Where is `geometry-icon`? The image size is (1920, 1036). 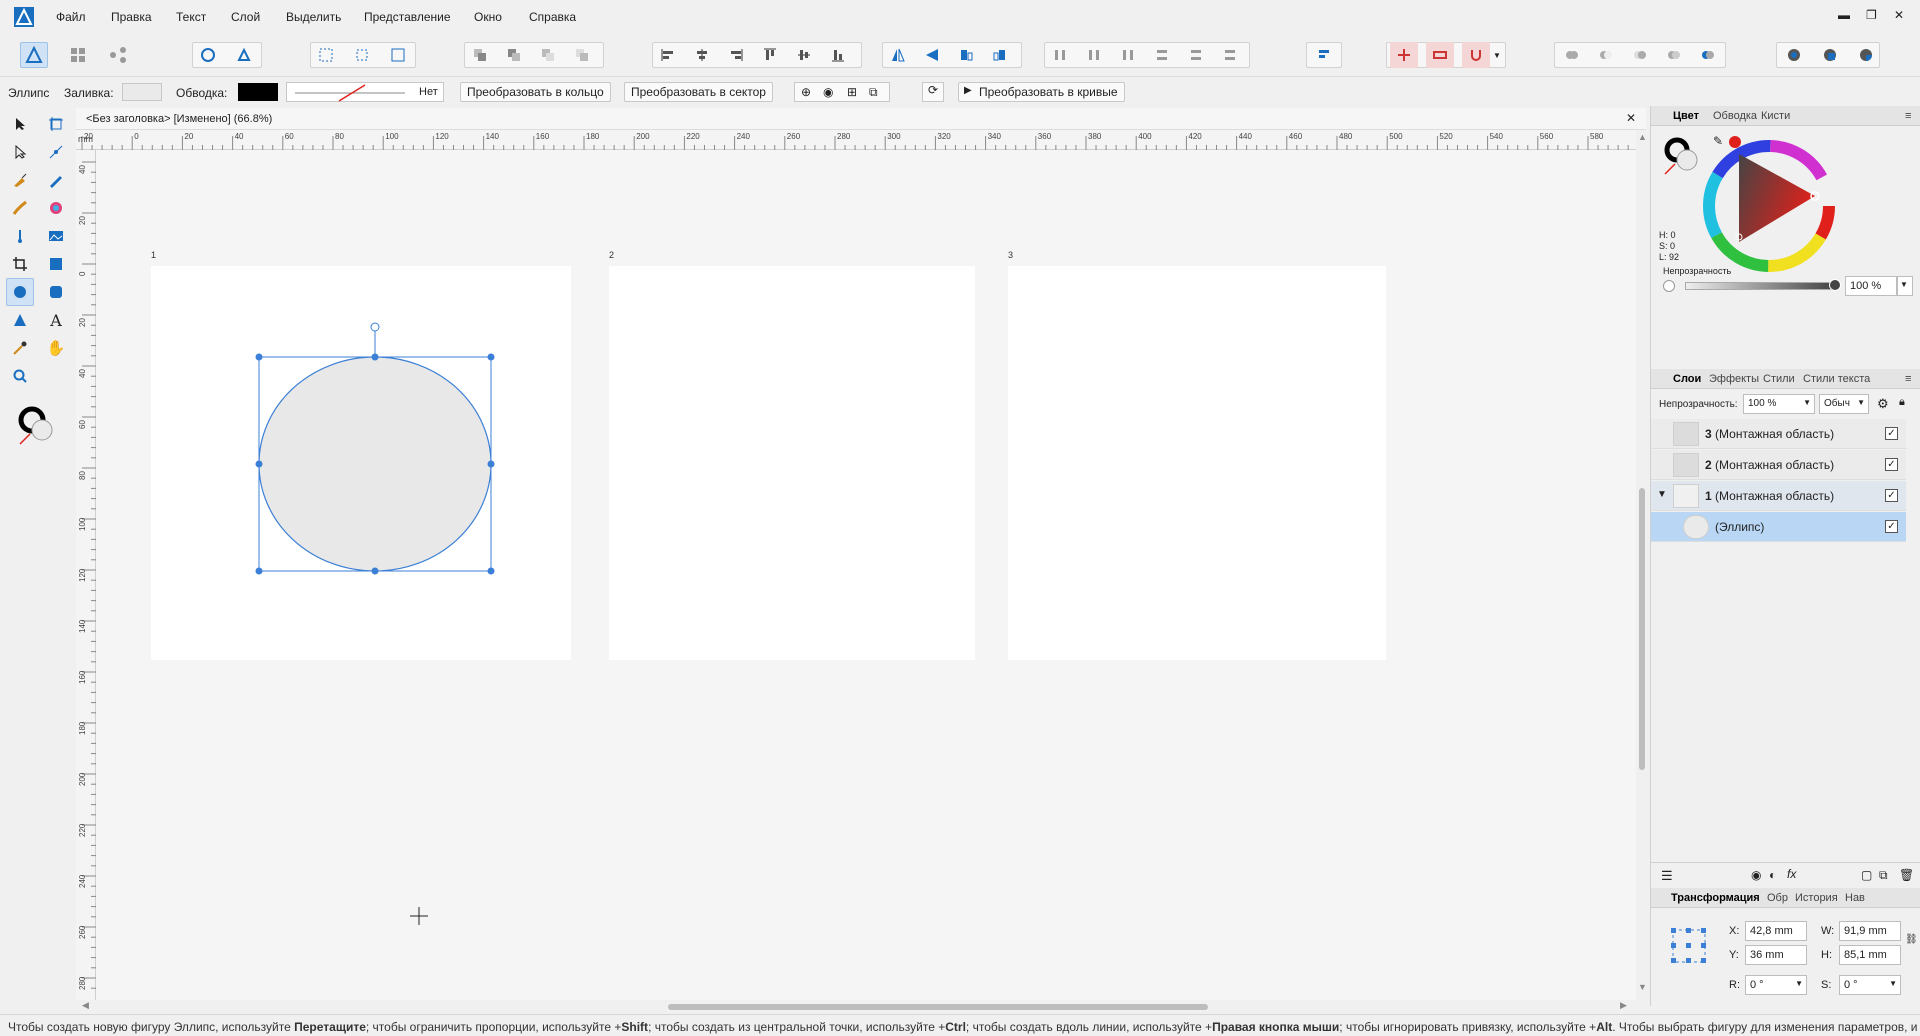
geometry-icon is located at coordinates (244, 55).